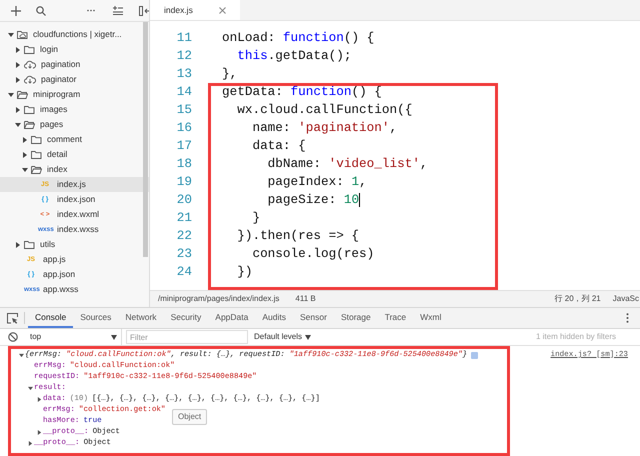 This screenshot has width=640, height=456. I want to click on code-line: },, so click(230, 74).